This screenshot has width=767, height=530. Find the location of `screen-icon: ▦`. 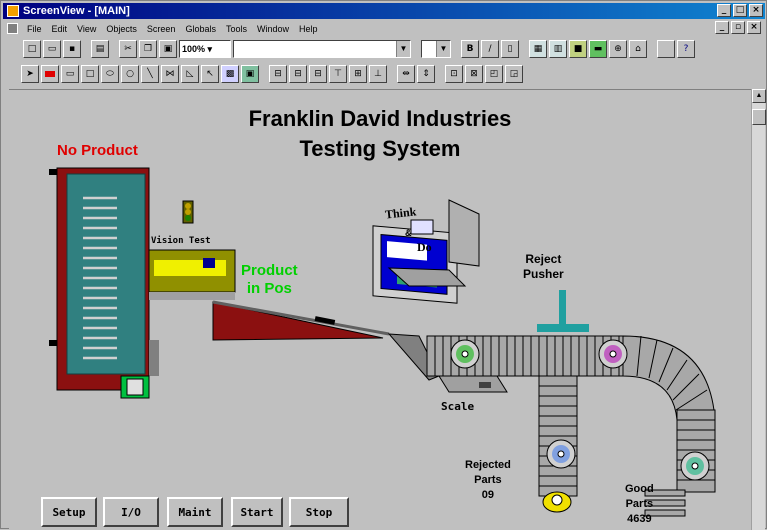

screen-icon: ▦ is located at coordinates (538, 49).